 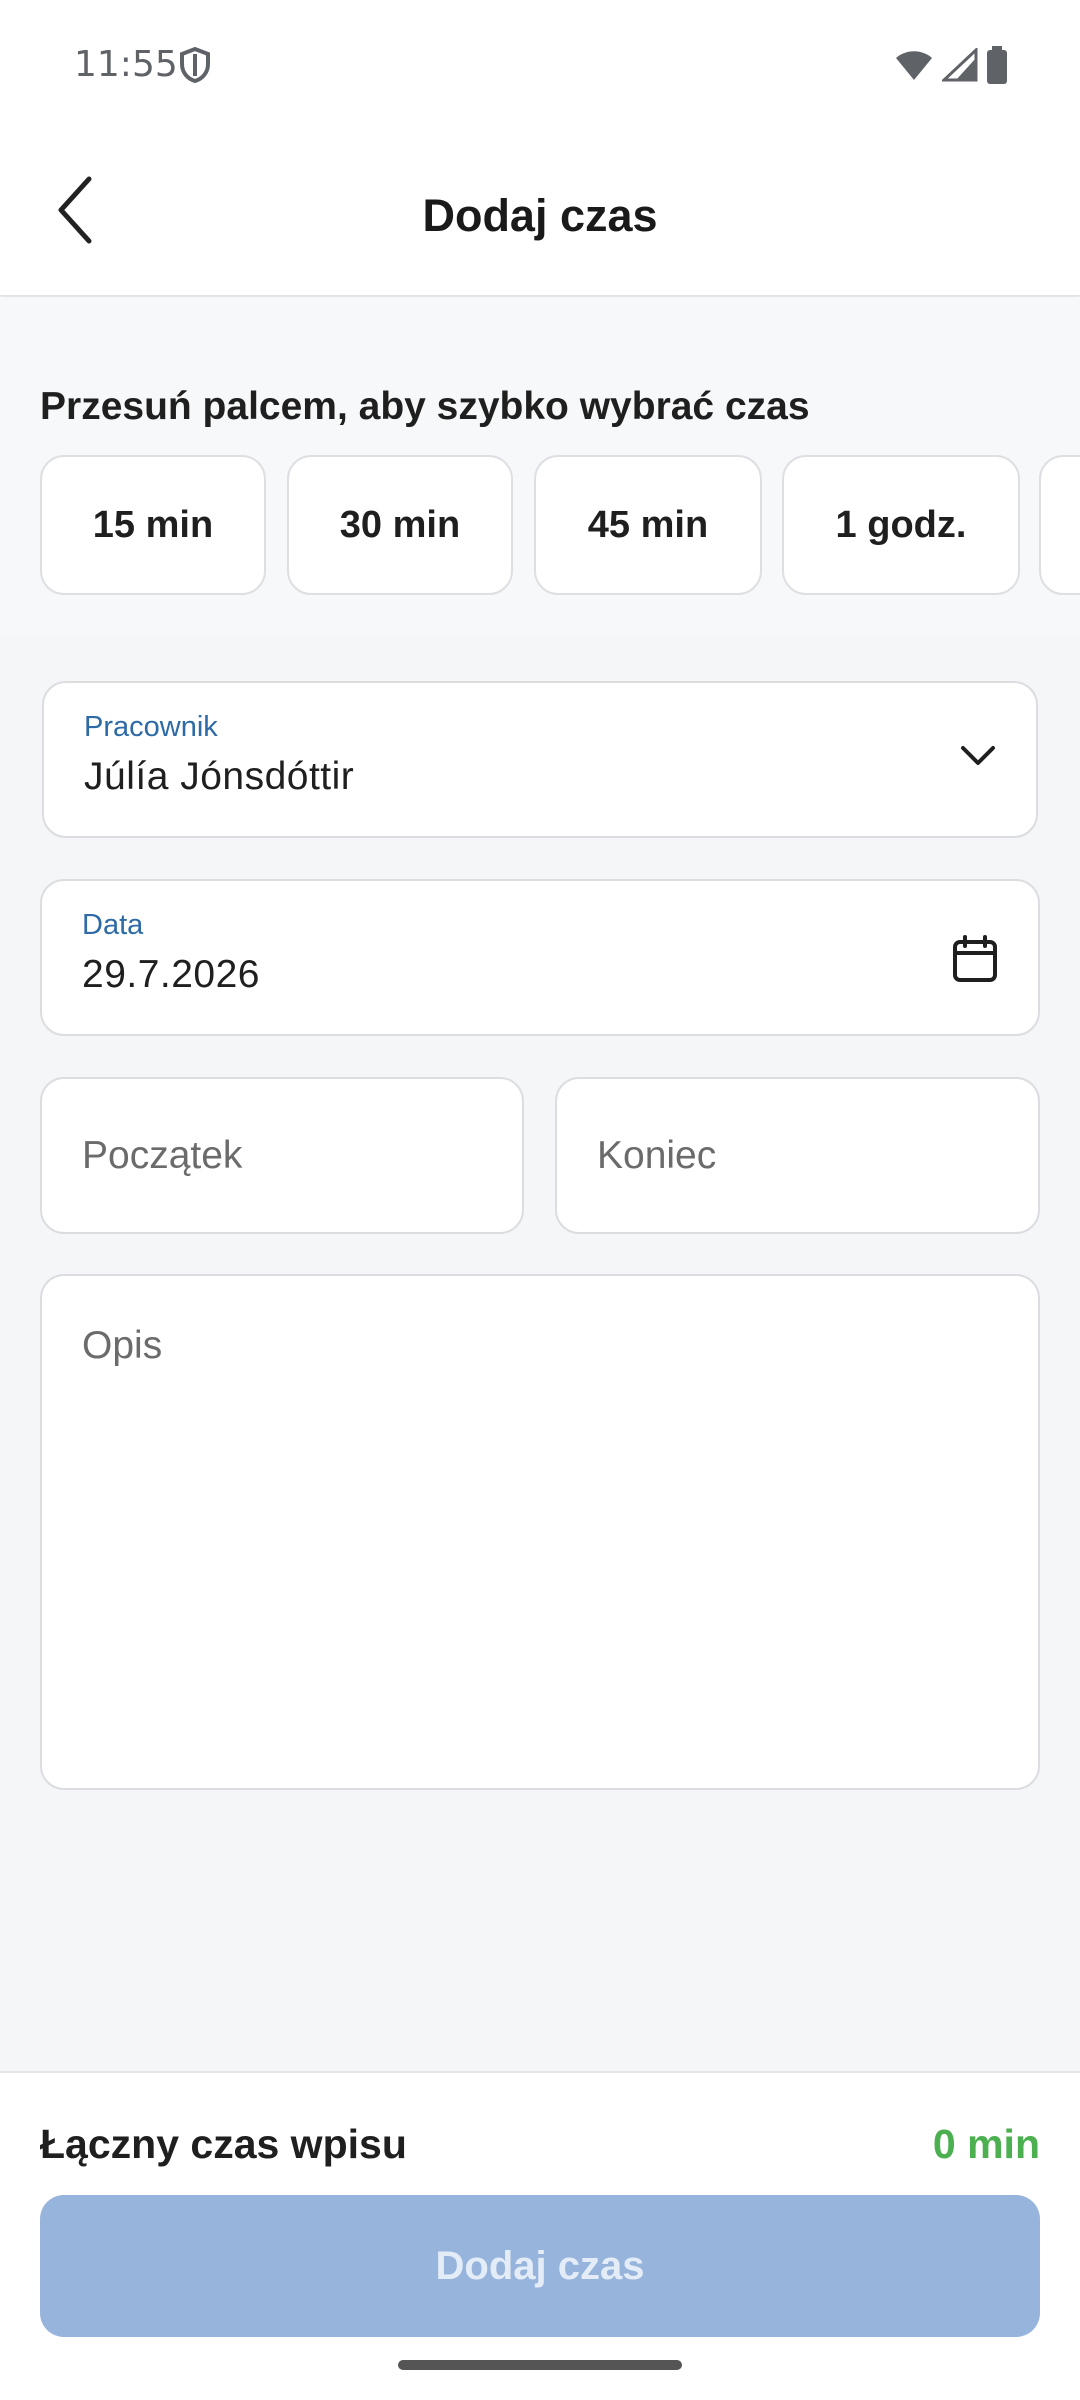 What do you see at coordinates (986, 2144) in the screenshot?
I see `total-time-value: 0 min` at bounding box center [986, 2144].